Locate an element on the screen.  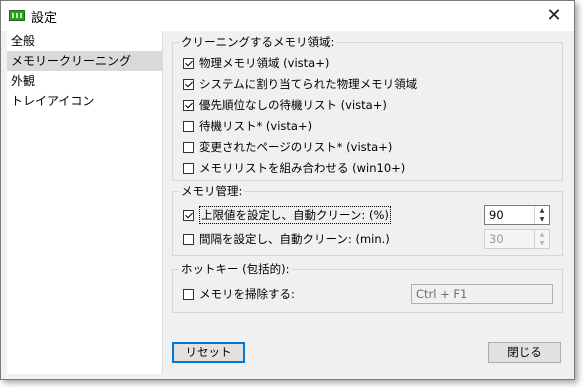
hotkey-group-label: ホットキー (包括的): is located at coordinates (235, 269).